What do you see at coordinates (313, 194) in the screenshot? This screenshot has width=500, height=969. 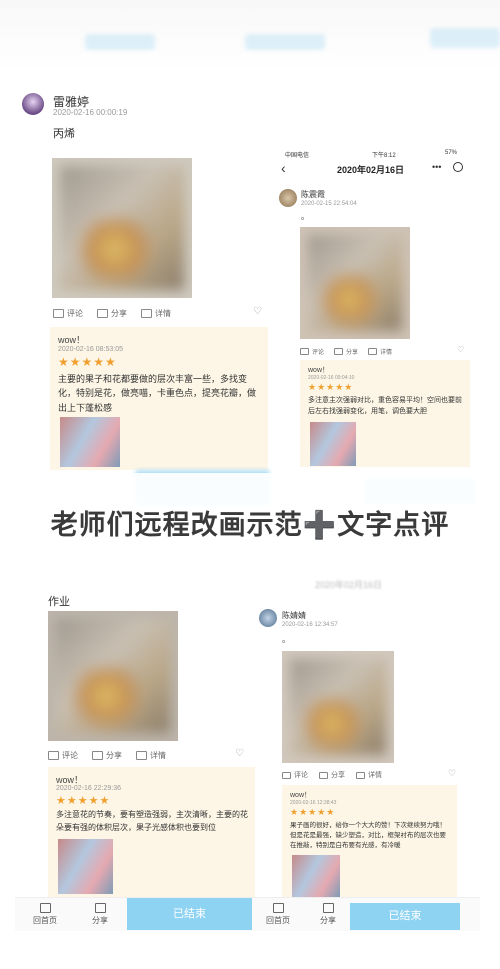 I see `user-name: 陈震霞` at bounding box center [313, 194].